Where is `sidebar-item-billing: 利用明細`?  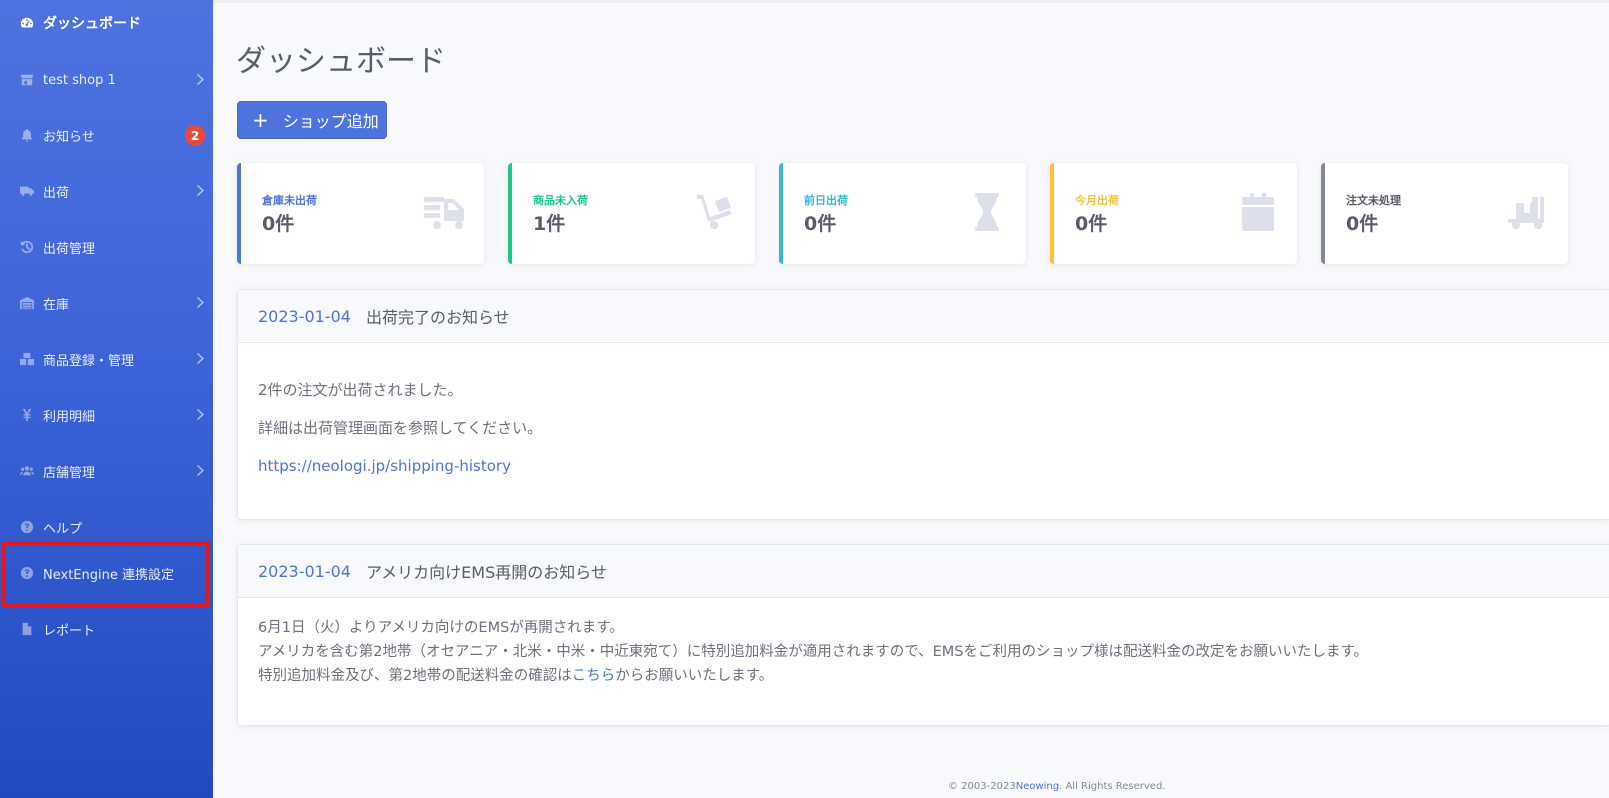 sidebar-item-billing: 利用明細 is located at coordinates (106, 415).